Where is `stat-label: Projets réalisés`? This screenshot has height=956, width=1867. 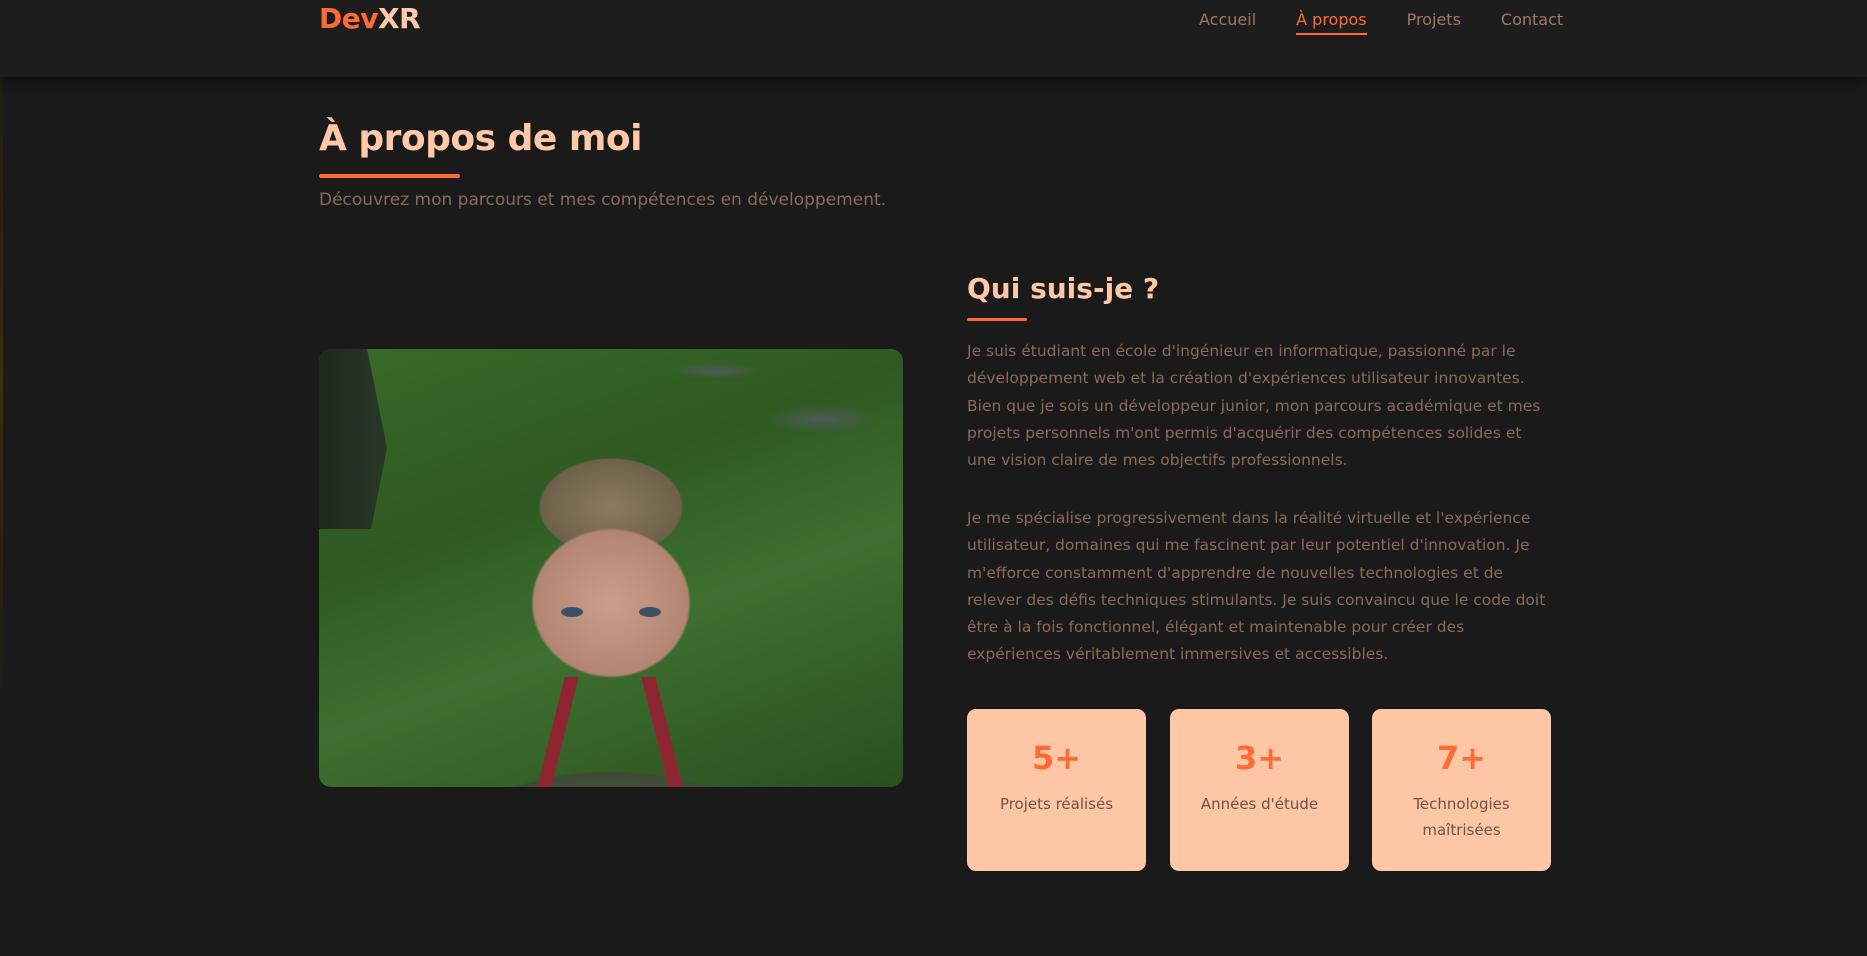
stat-label: Projets réalisés is located at coordinates (1056, 804).